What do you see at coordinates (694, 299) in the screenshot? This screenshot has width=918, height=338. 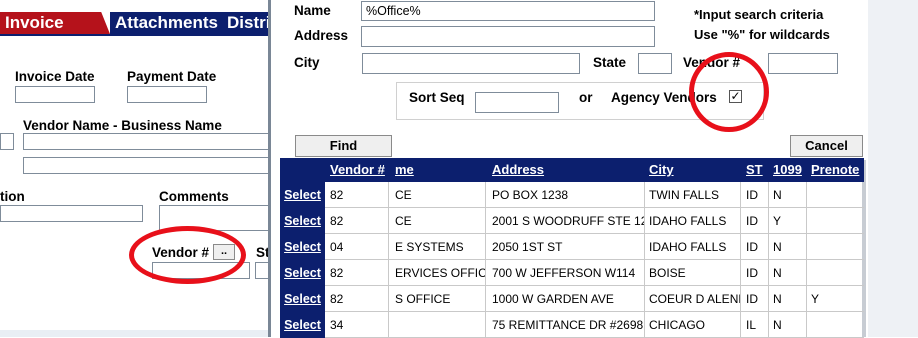 I see `cell-city: COEUR D ALENE` at bounding box center [694, 299].